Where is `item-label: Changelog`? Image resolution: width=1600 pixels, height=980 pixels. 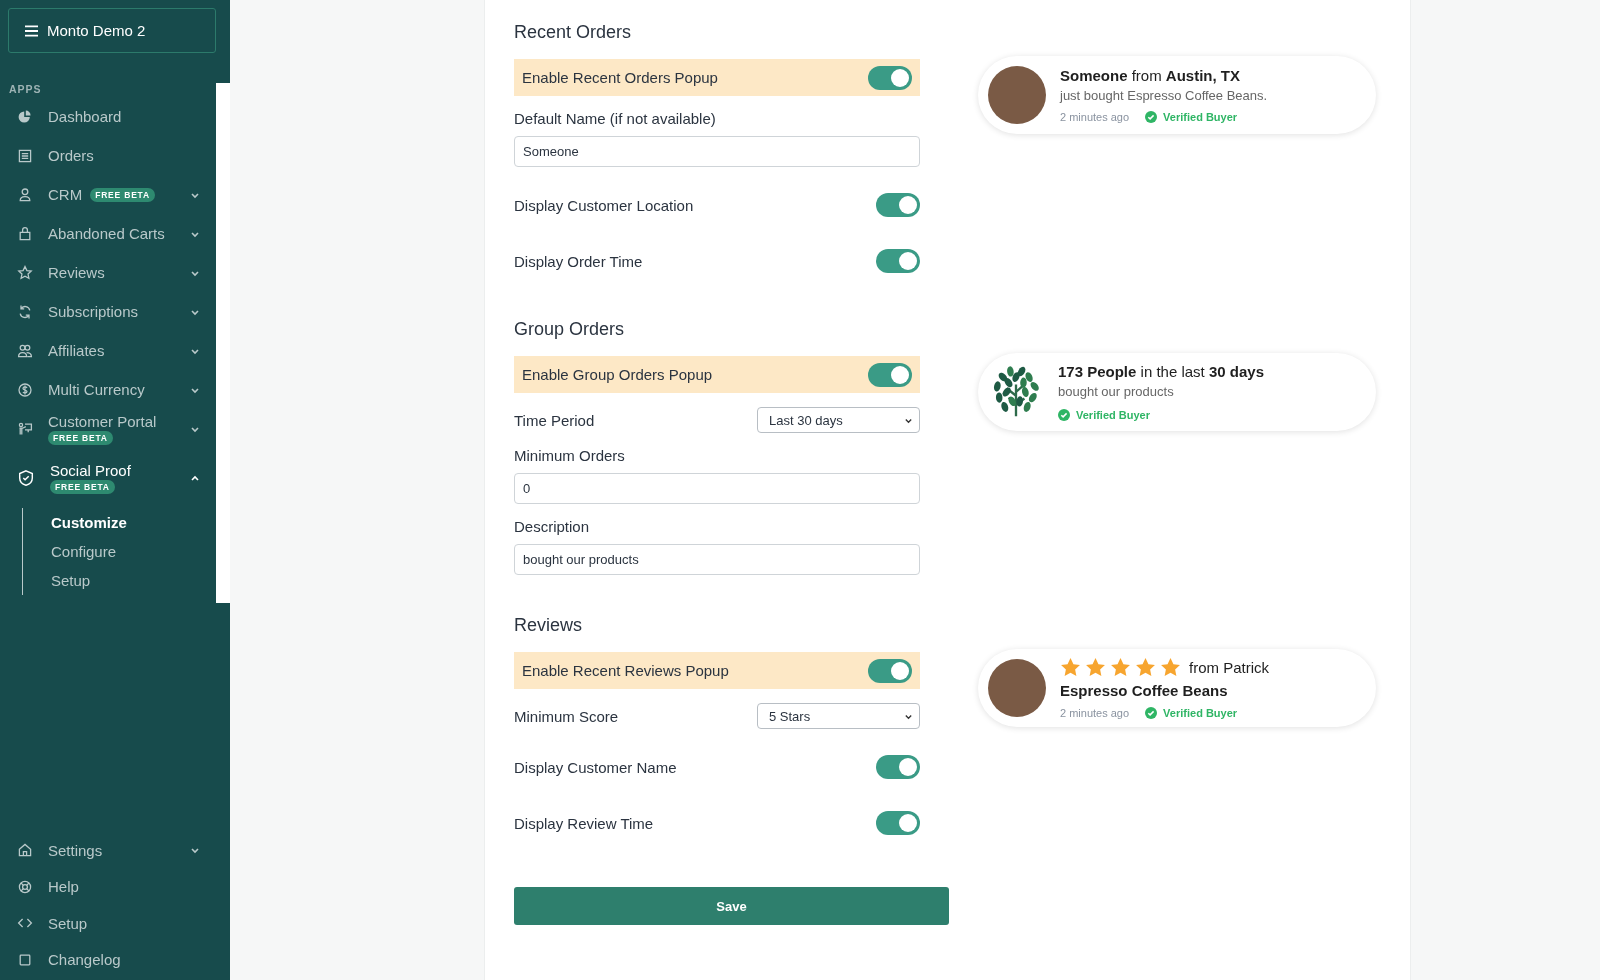 item-label: Changelog is located at coordinates (84, 960).